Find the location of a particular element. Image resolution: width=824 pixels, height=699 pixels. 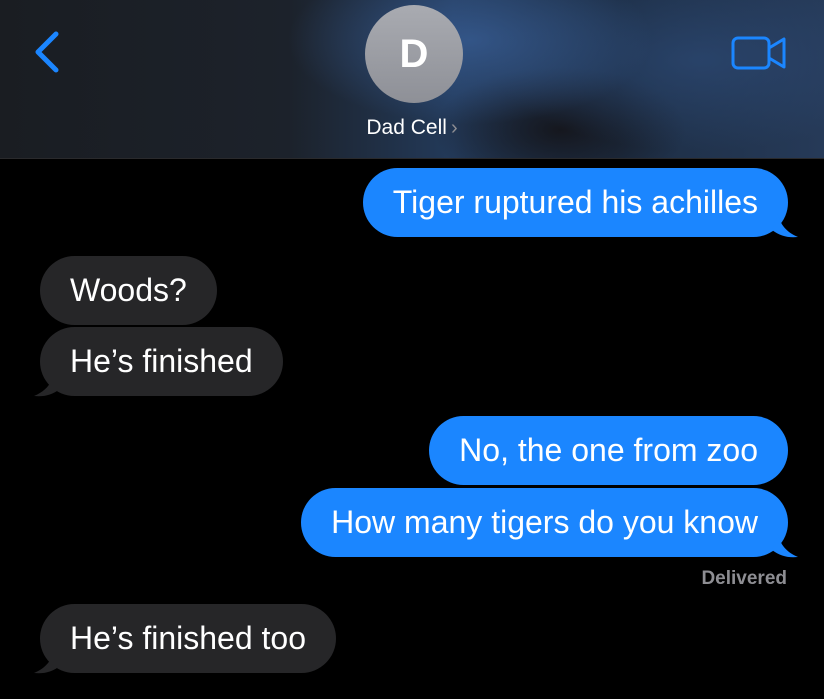

delivered-status: Delivered is located at coordinates (744, 578).